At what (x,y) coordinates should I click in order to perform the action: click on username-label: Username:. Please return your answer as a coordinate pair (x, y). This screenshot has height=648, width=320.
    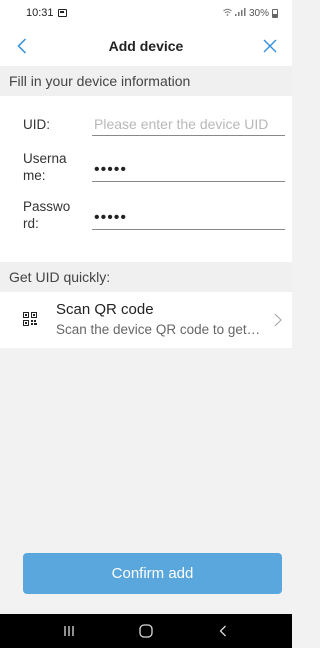
    Looking at the image, I should click on (45, 167).